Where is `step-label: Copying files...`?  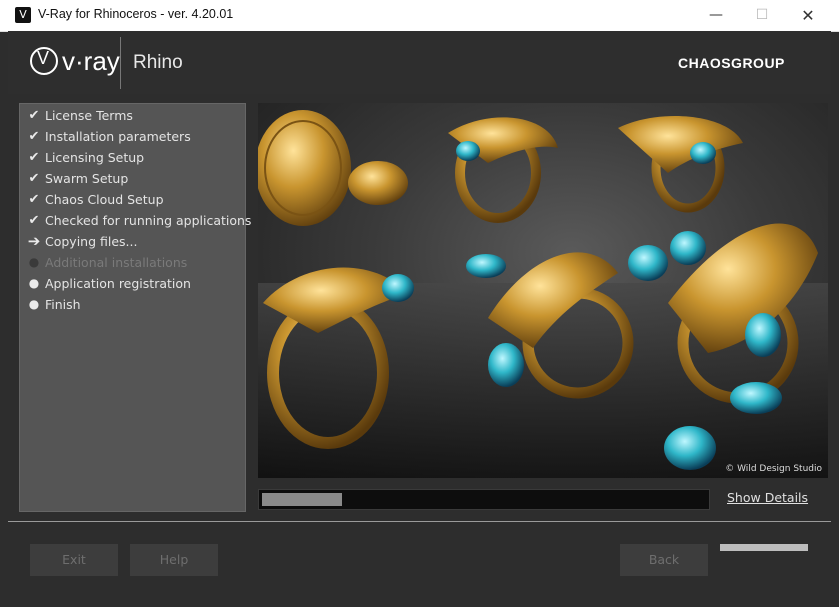
step-label: Copying files... is located at coordinates (91, 241).